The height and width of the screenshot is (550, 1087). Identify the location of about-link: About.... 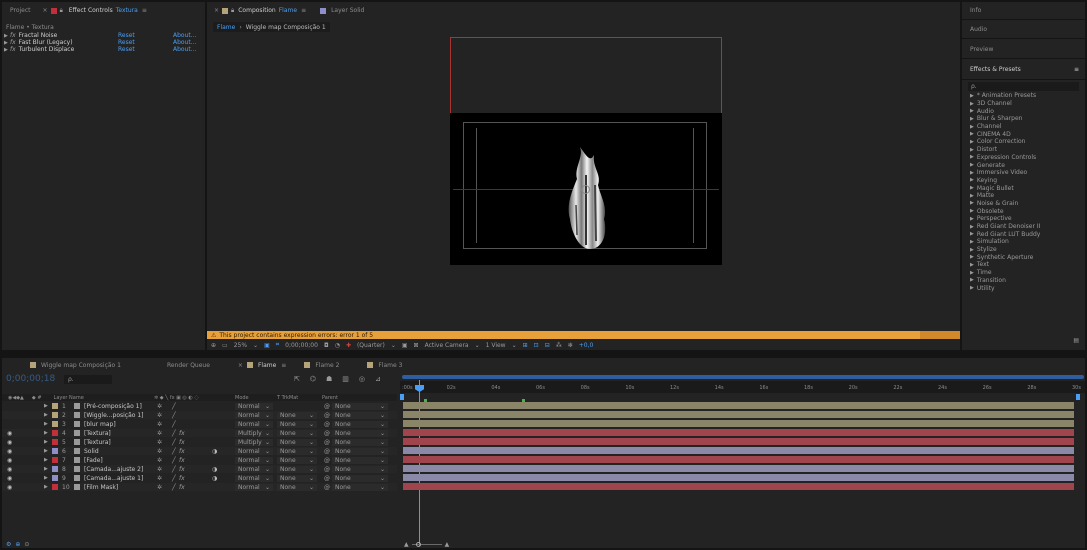
(184, 49).